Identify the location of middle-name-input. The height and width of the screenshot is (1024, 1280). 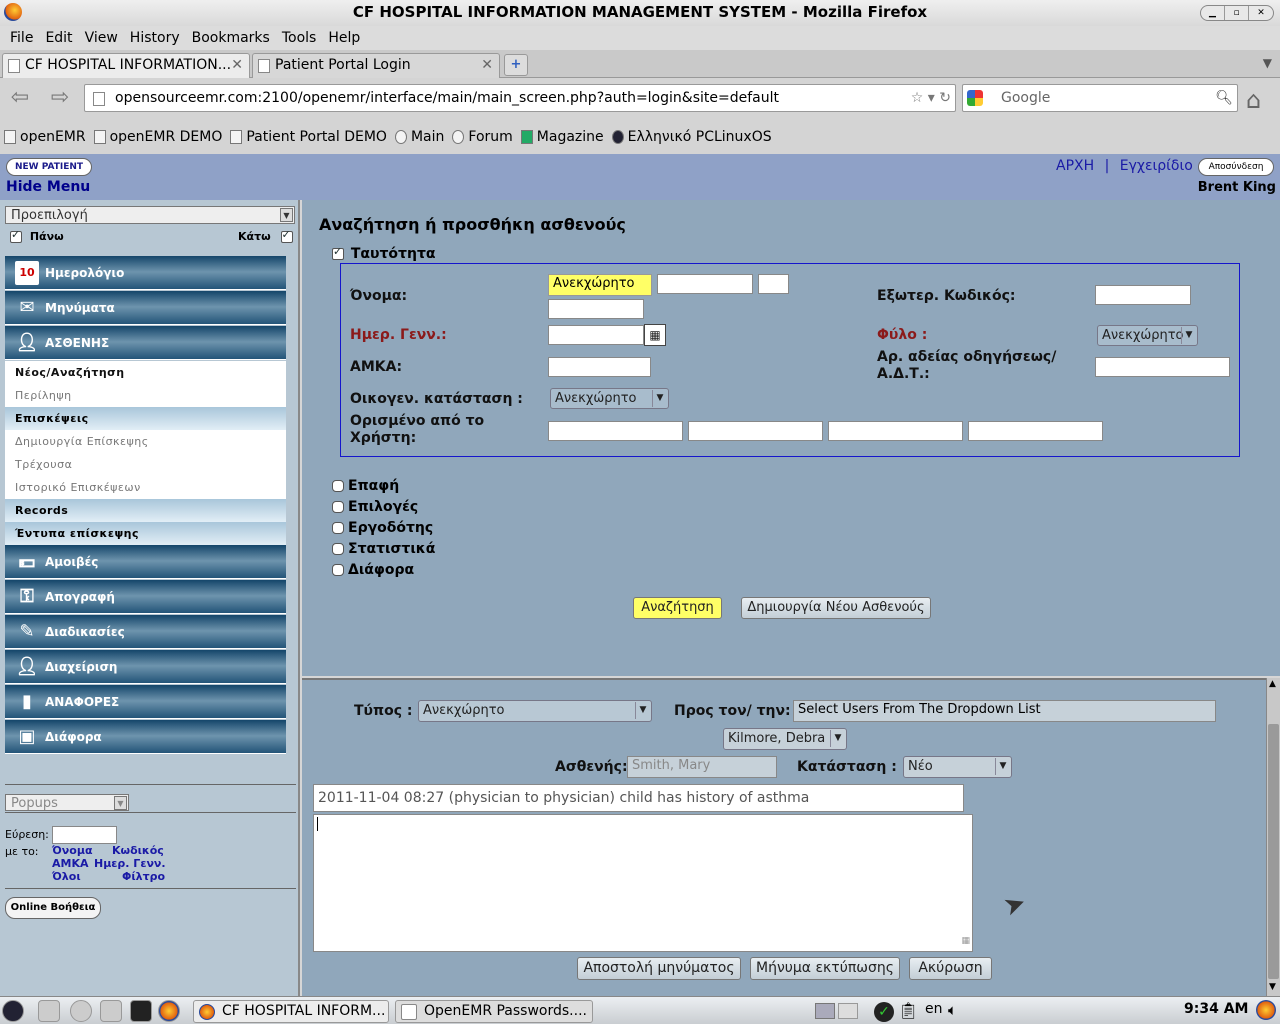
(705, 284).